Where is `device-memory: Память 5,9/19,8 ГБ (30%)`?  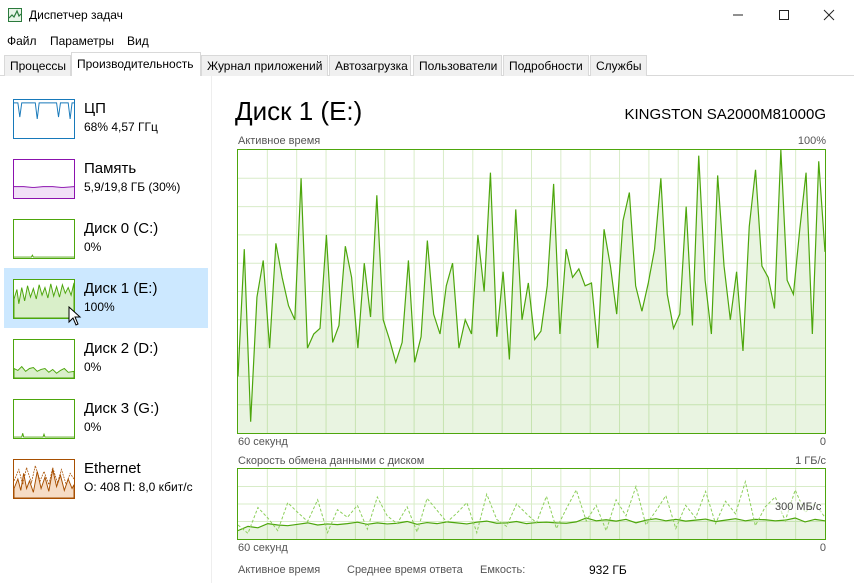
device-memory: Память 5,9/19,8 ГБ (30%) is located at coordinates (106, 178).